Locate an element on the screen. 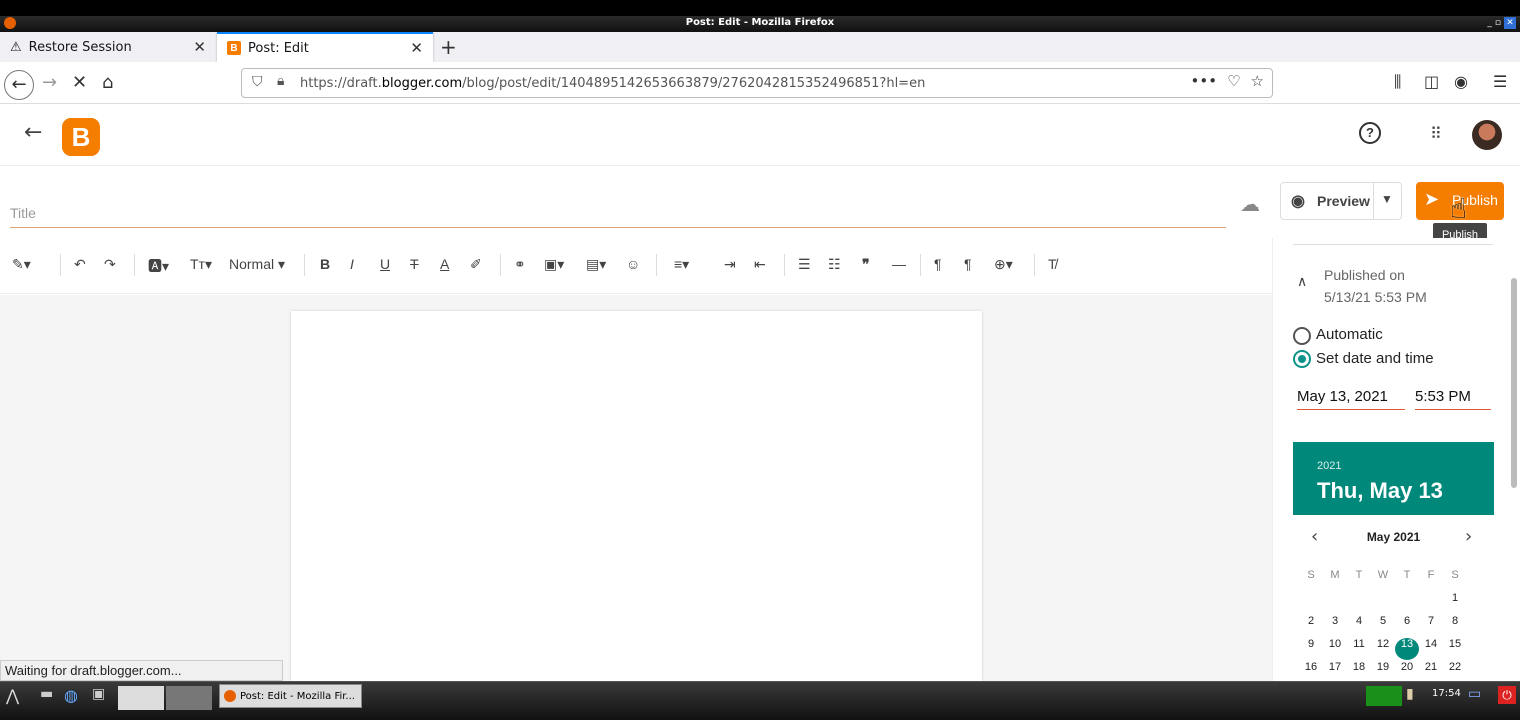 The width and height of the screenshot is (1520, 720). back-button: ← is located at coordinates (19, 85).